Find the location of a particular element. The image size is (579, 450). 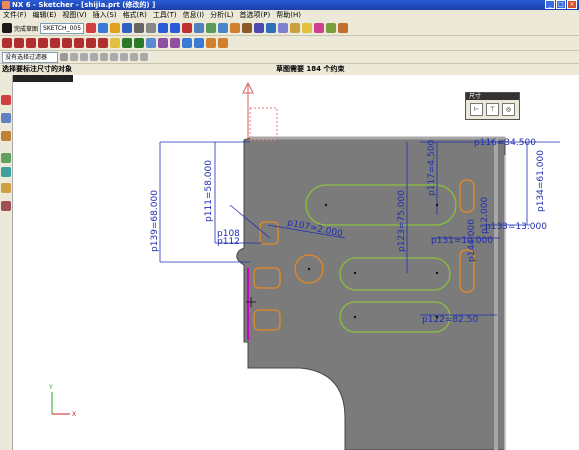

dim-p134: p134=61.000 is located at coordinates (541, 181).